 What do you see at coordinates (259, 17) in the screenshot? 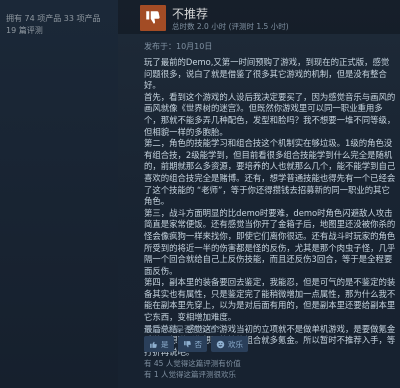
I see `review-header: 不推荐 总时数 2.0 小时 (评测时 1.5 小时)` at bounding box center [259, 17].